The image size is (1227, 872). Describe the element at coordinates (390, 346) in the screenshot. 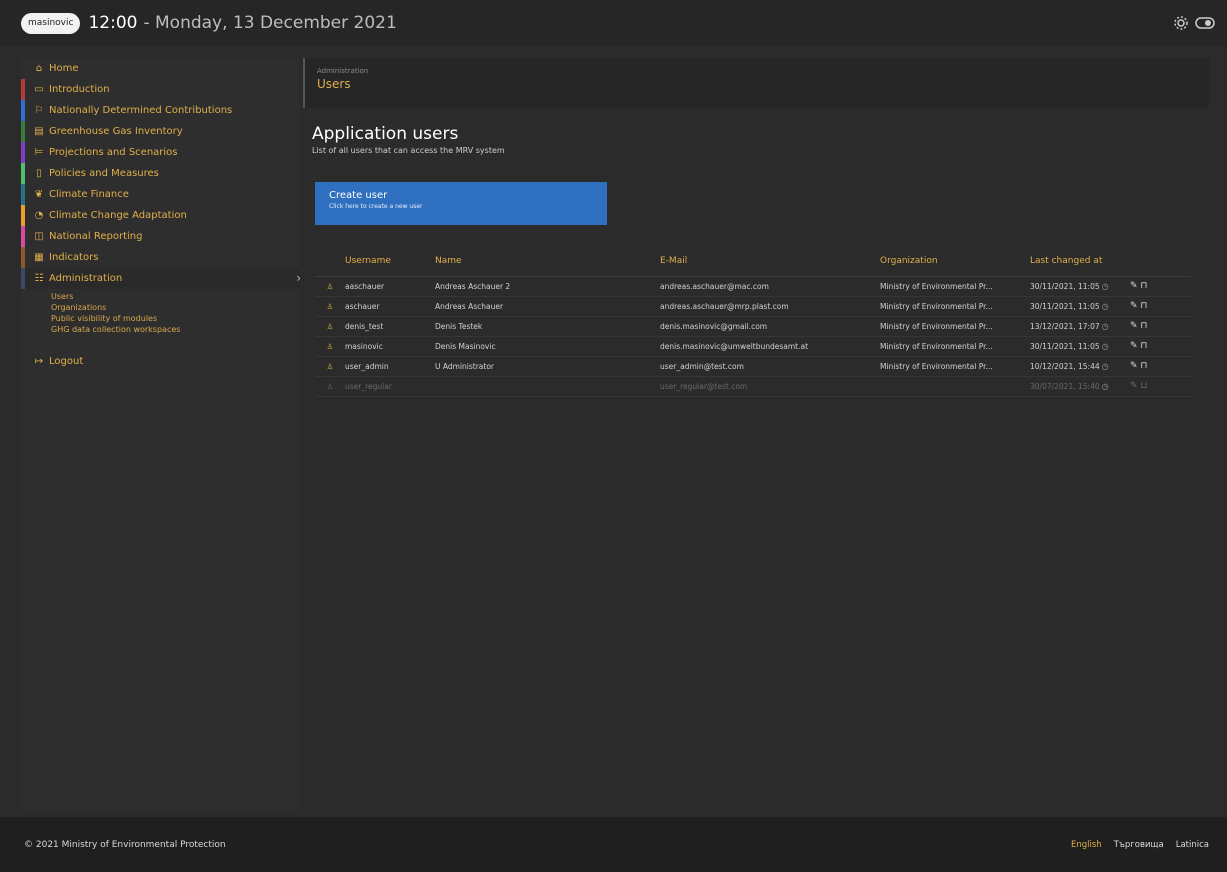

I see `cell-username: masinovic` at that location.